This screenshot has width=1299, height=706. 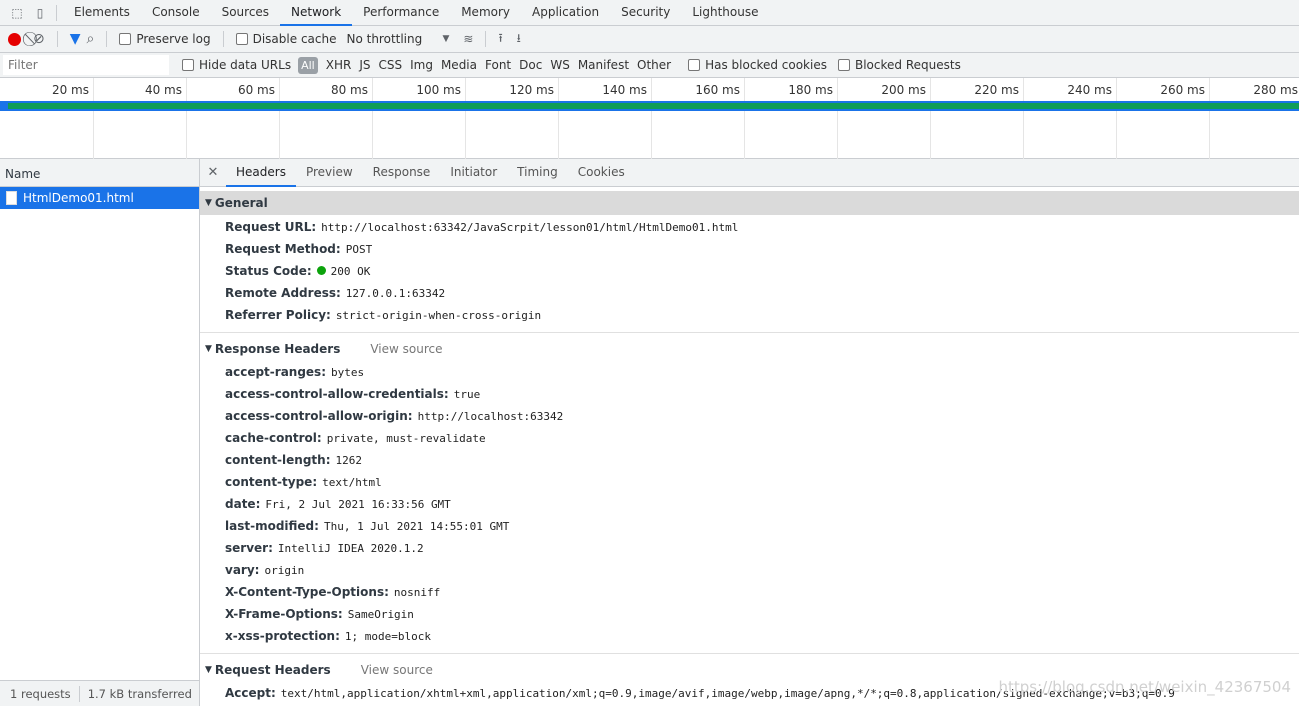 What do you see at coordinates (565, 13) in the screenshot?
I see `tab-application: Application` at bounding box center [565, 13].